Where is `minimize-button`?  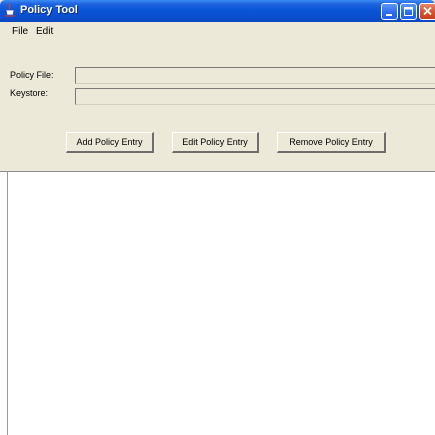
minimize-button is located at coordinates (389, 11).